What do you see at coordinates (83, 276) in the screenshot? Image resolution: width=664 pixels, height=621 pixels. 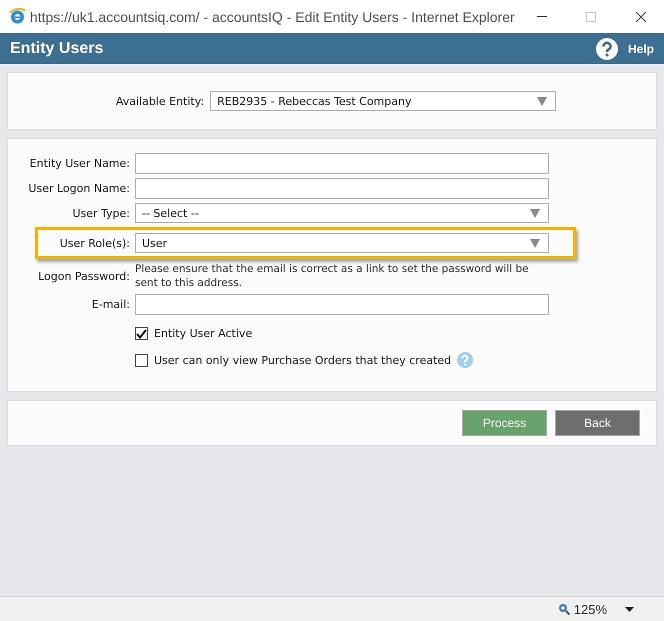 I see `field-label: Logon Password:` at bounding box center [83, 276].